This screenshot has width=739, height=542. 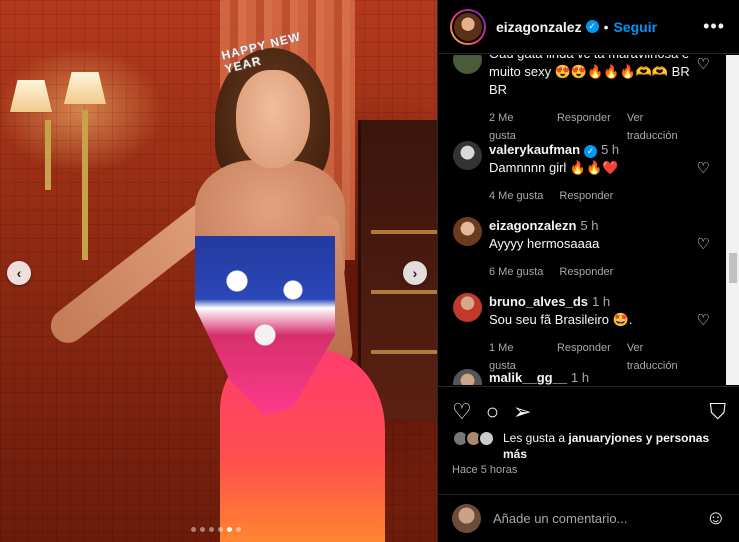 What do you see at coordinates (48, 155) in the screenshot?
I see `lamp-arm-left` at bounding box center [48, 155].